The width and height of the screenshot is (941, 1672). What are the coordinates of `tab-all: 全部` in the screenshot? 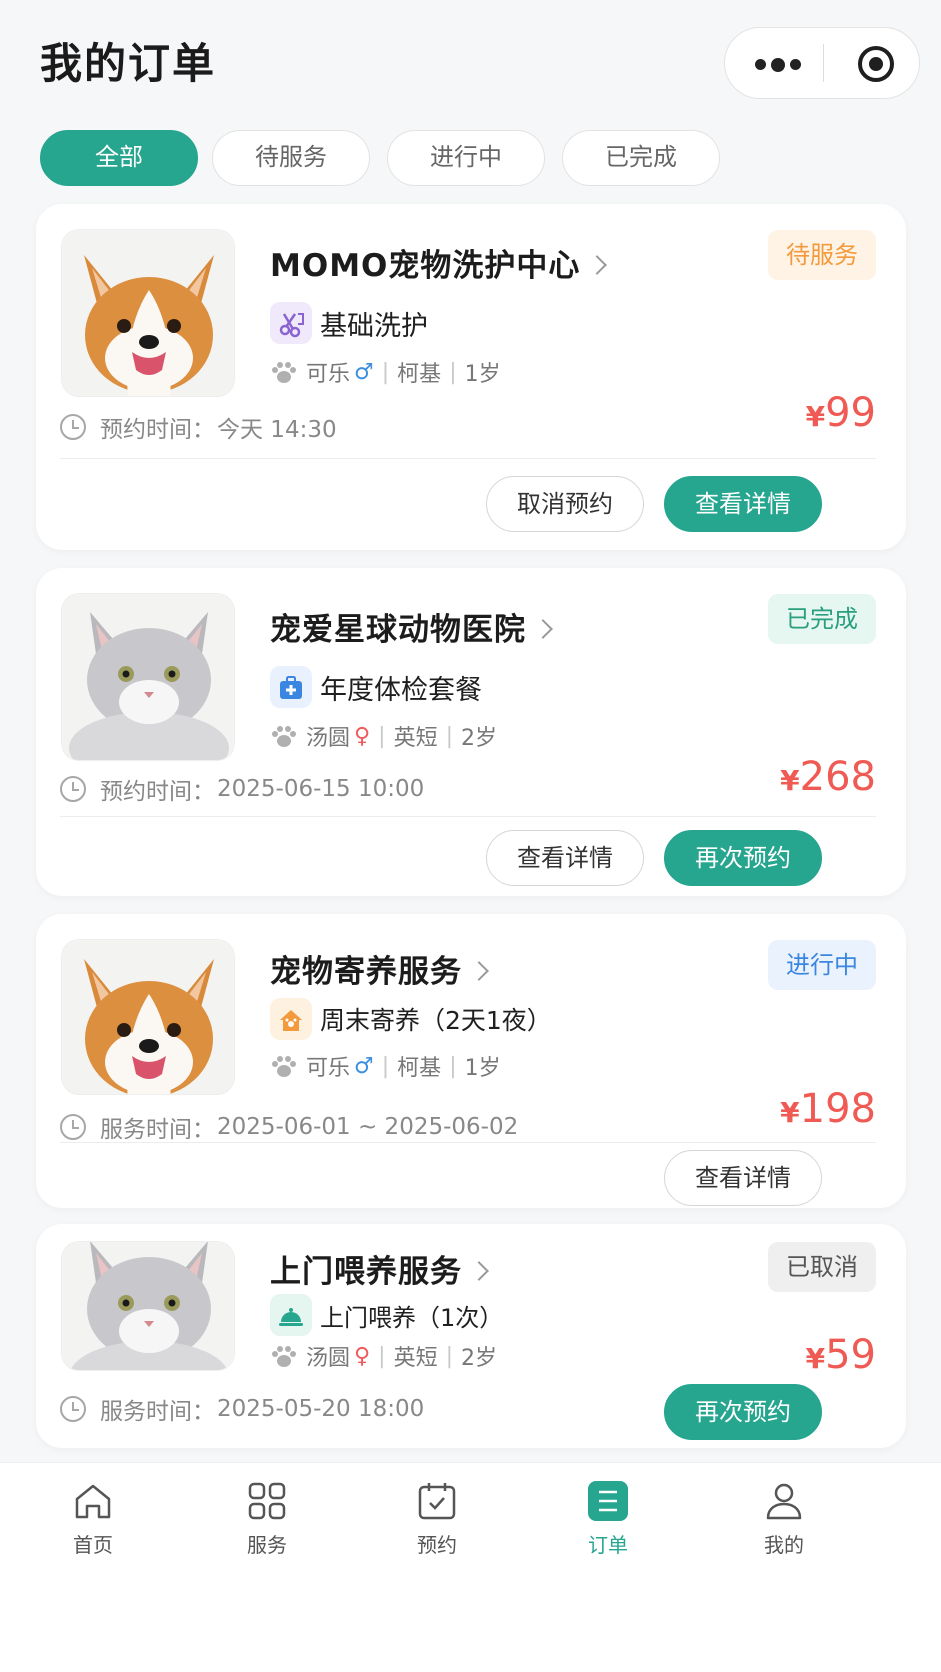 It's located at (119, 158).